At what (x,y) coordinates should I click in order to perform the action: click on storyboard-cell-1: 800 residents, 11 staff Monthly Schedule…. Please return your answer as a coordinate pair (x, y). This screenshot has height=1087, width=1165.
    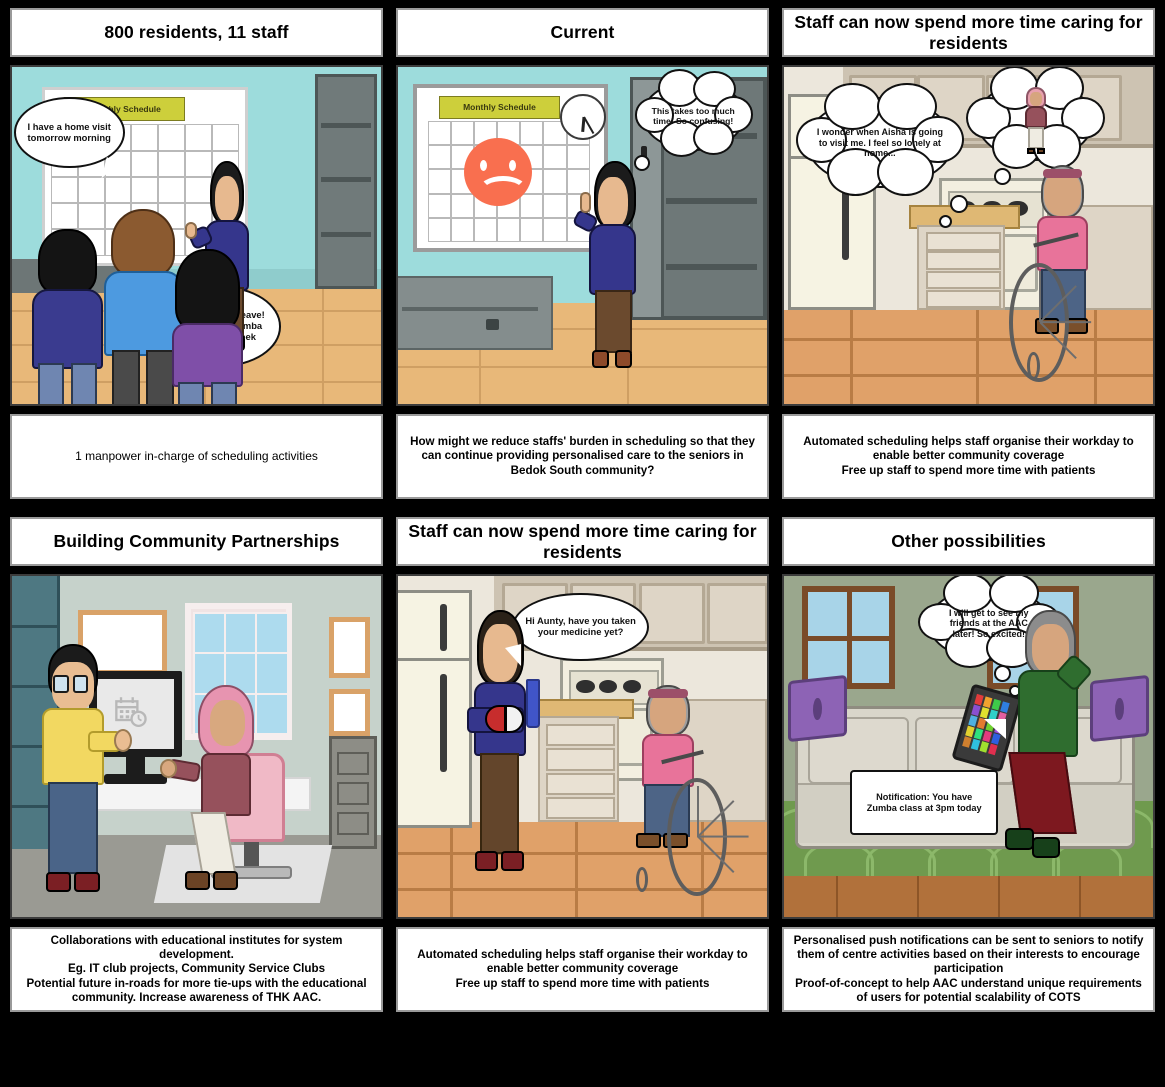
    Looking at the image, I should click on (196, 253).